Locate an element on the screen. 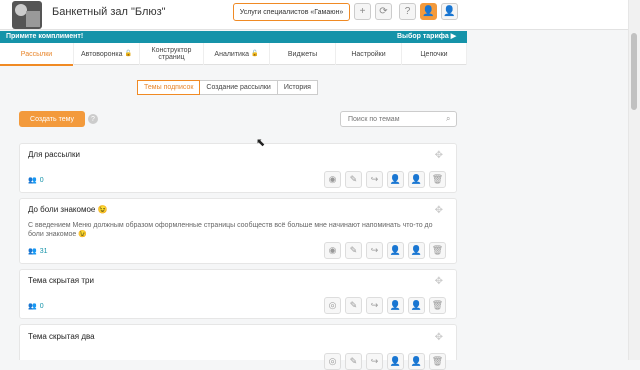 Image resolution: width=640 pixels, height=370 pixels. create-topic-button: Создать тему is located at coordinates (52, 119).